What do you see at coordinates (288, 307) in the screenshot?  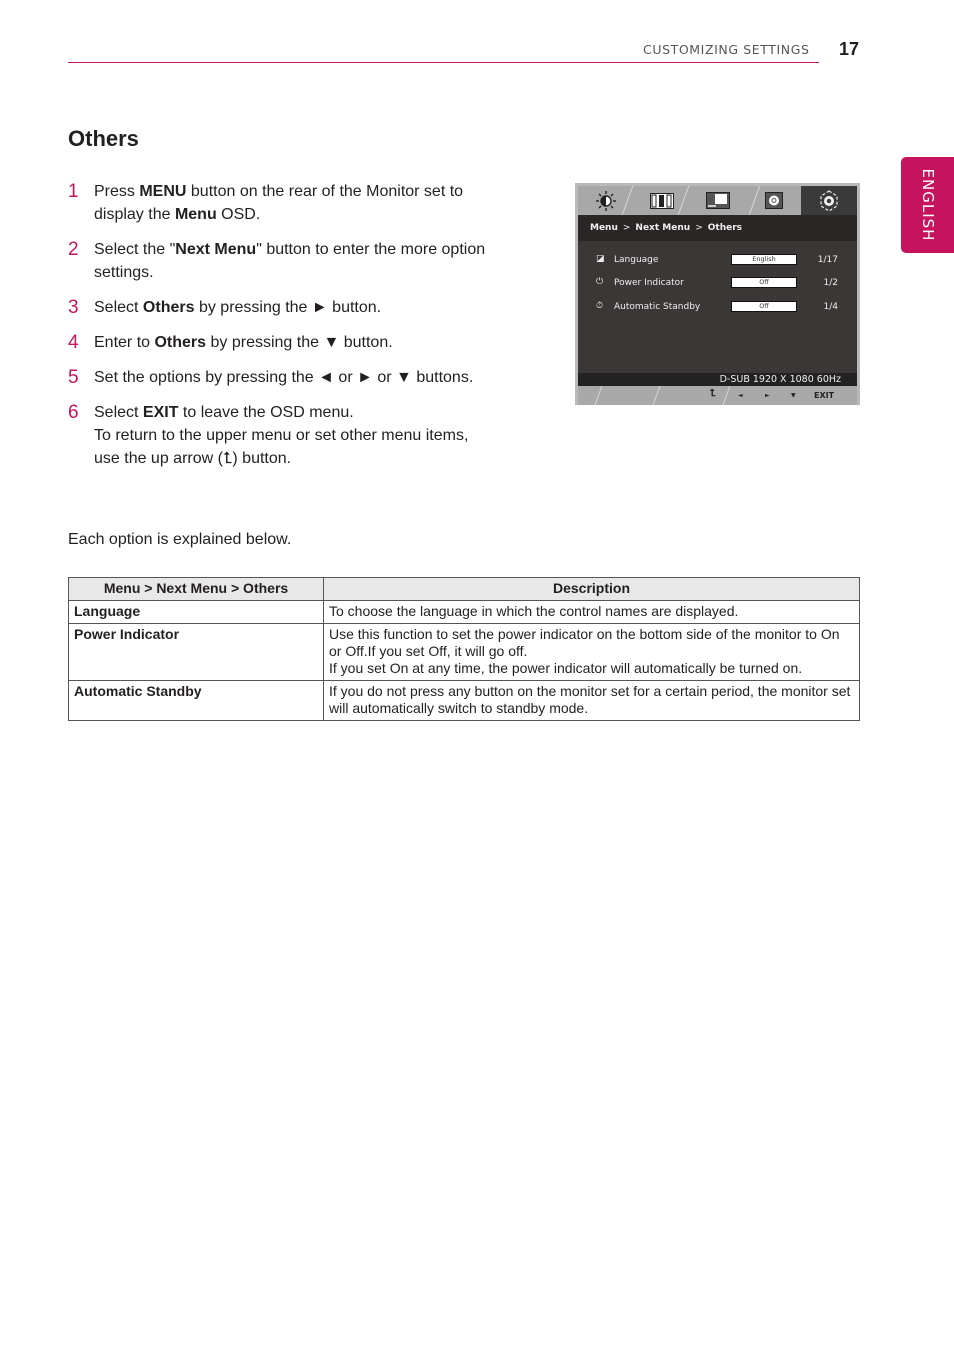 I see `step-text-part: by pressing the ► button.` at bounding box center [288, 307].